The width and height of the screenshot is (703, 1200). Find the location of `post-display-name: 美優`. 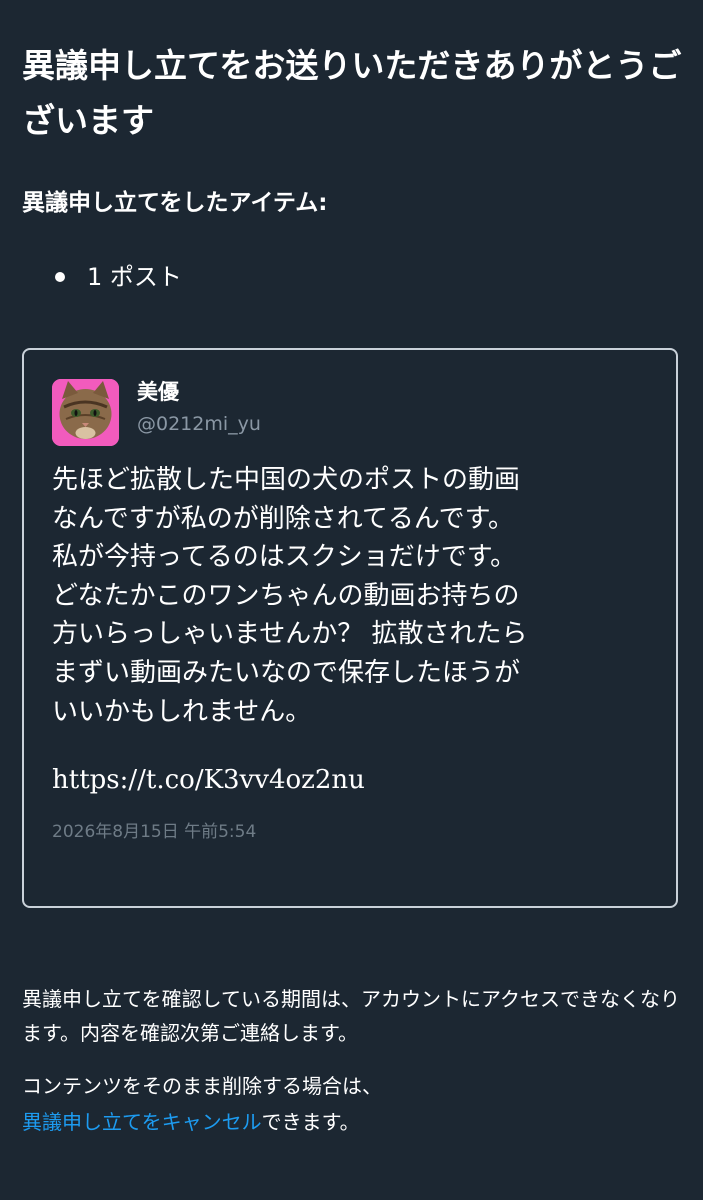

post-display-name: 美優 is located at coordinates (158, 392).